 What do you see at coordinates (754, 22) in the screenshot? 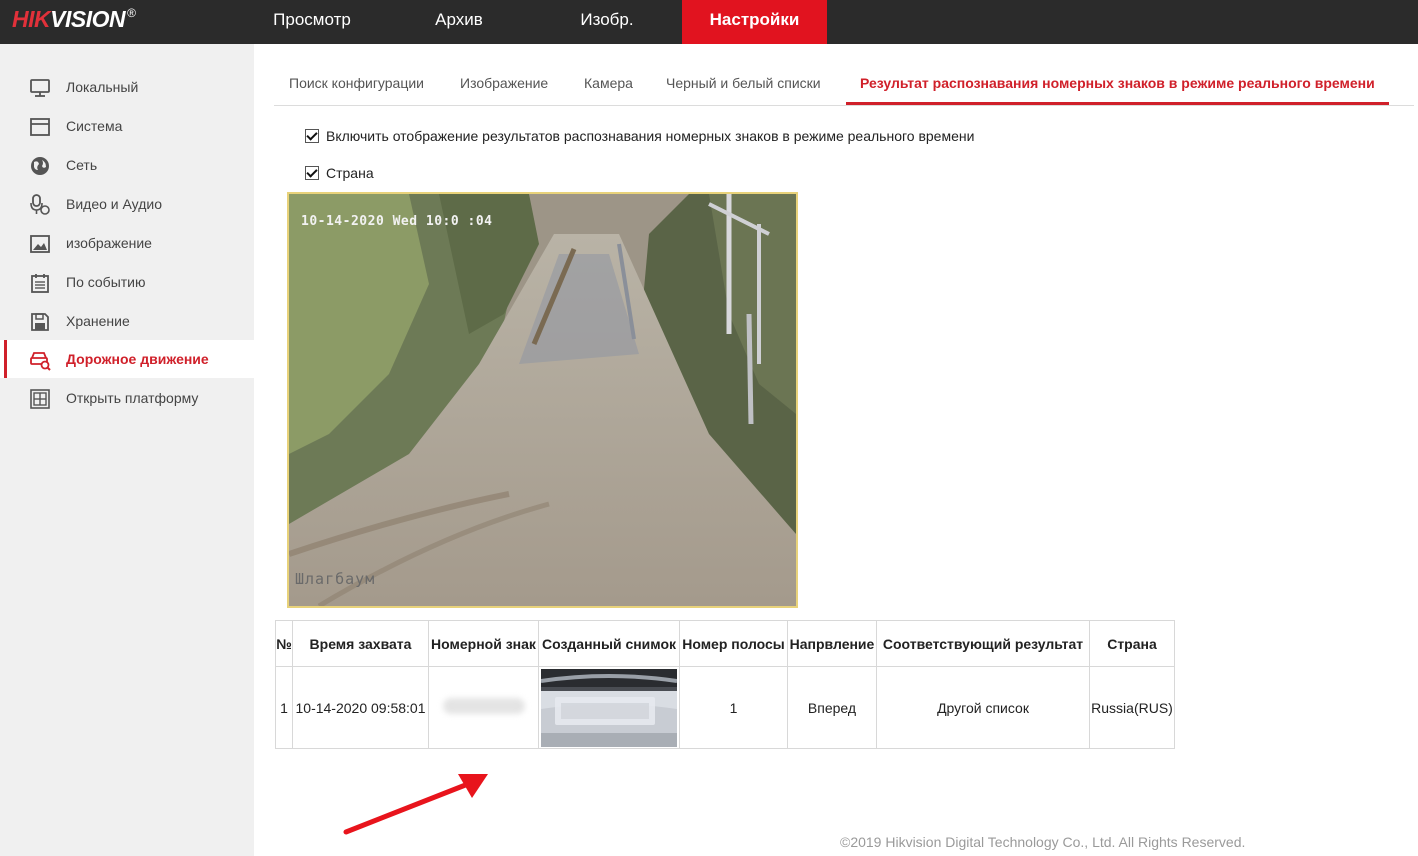
I see `nav-configuration: Настройки` at bounding box center [754, 22].